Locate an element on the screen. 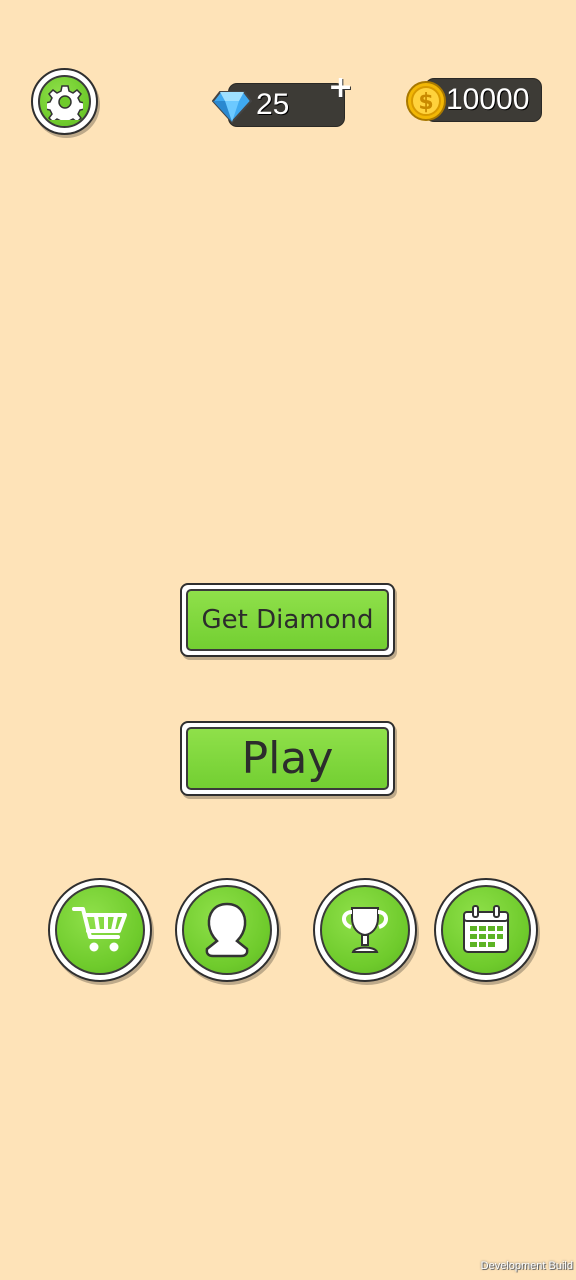 This screenshot has width=576, height=1280. coin-count: 10000 is located at coordinates (488, 99).